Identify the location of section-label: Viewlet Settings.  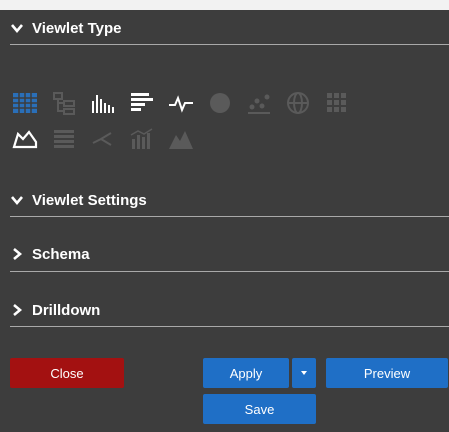
(89, 200).